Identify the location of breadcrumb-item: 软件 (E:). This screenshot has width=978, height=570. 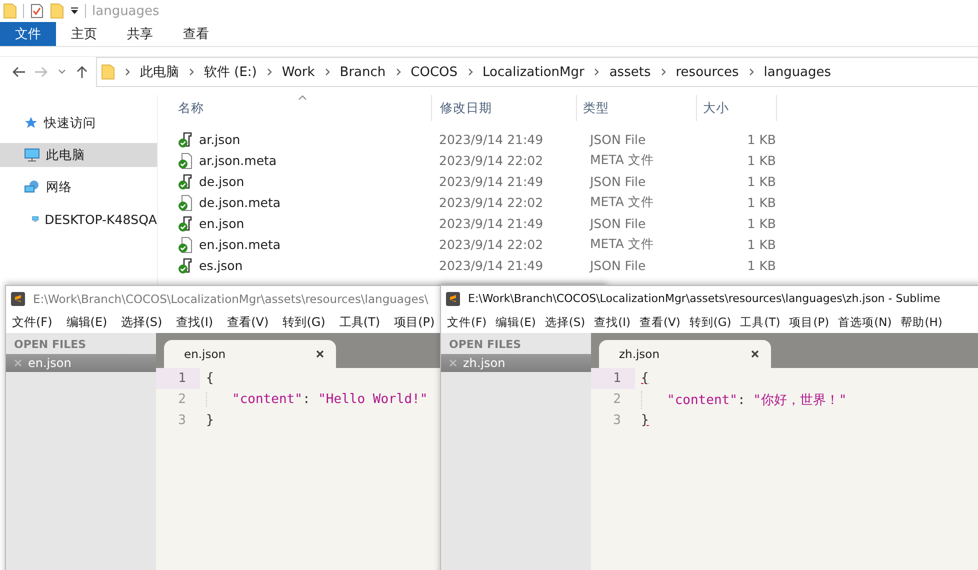
(230, 72).